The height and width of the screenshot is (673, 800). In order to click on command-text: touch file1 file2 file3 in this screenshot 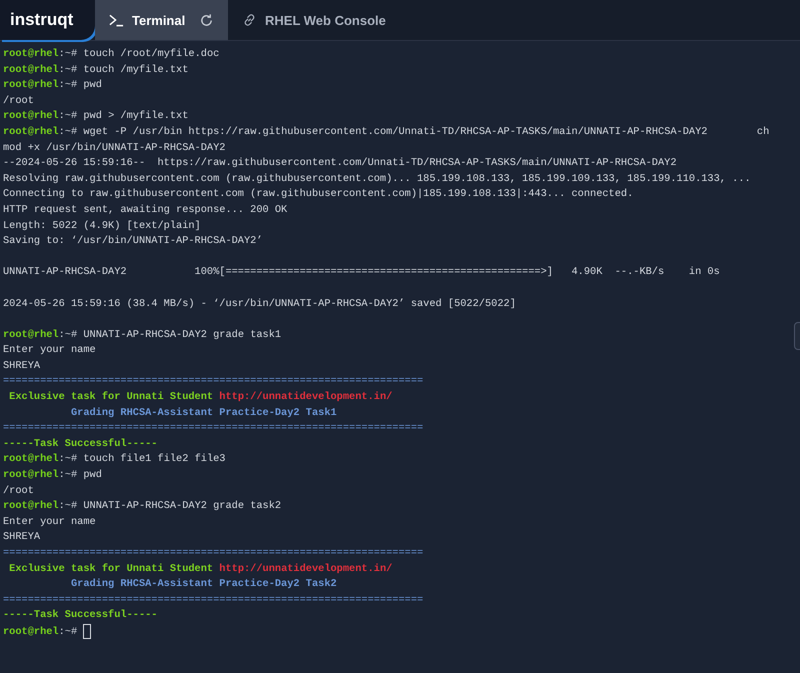, I will do `click(154, 459)`.